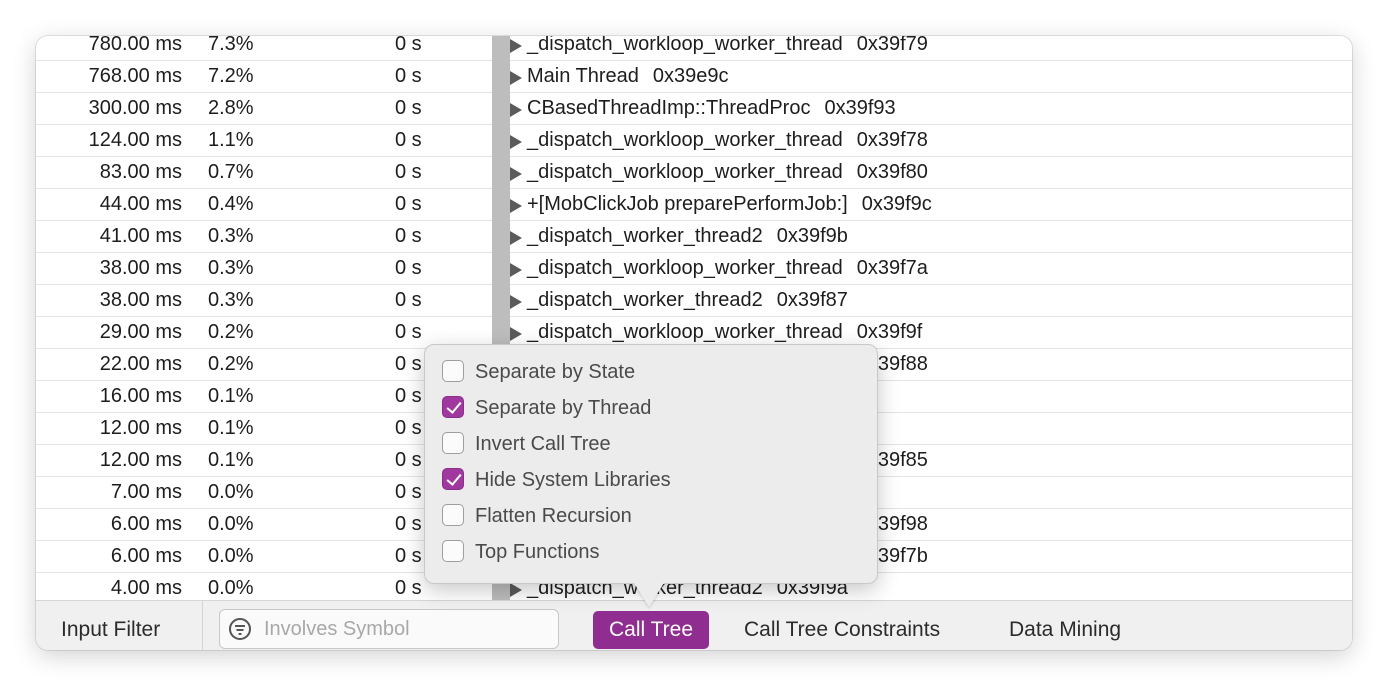  Describe the element at coordinates (1065, 625) in the screenshot. I see `data-mining-tab: Data Mining` at that location.